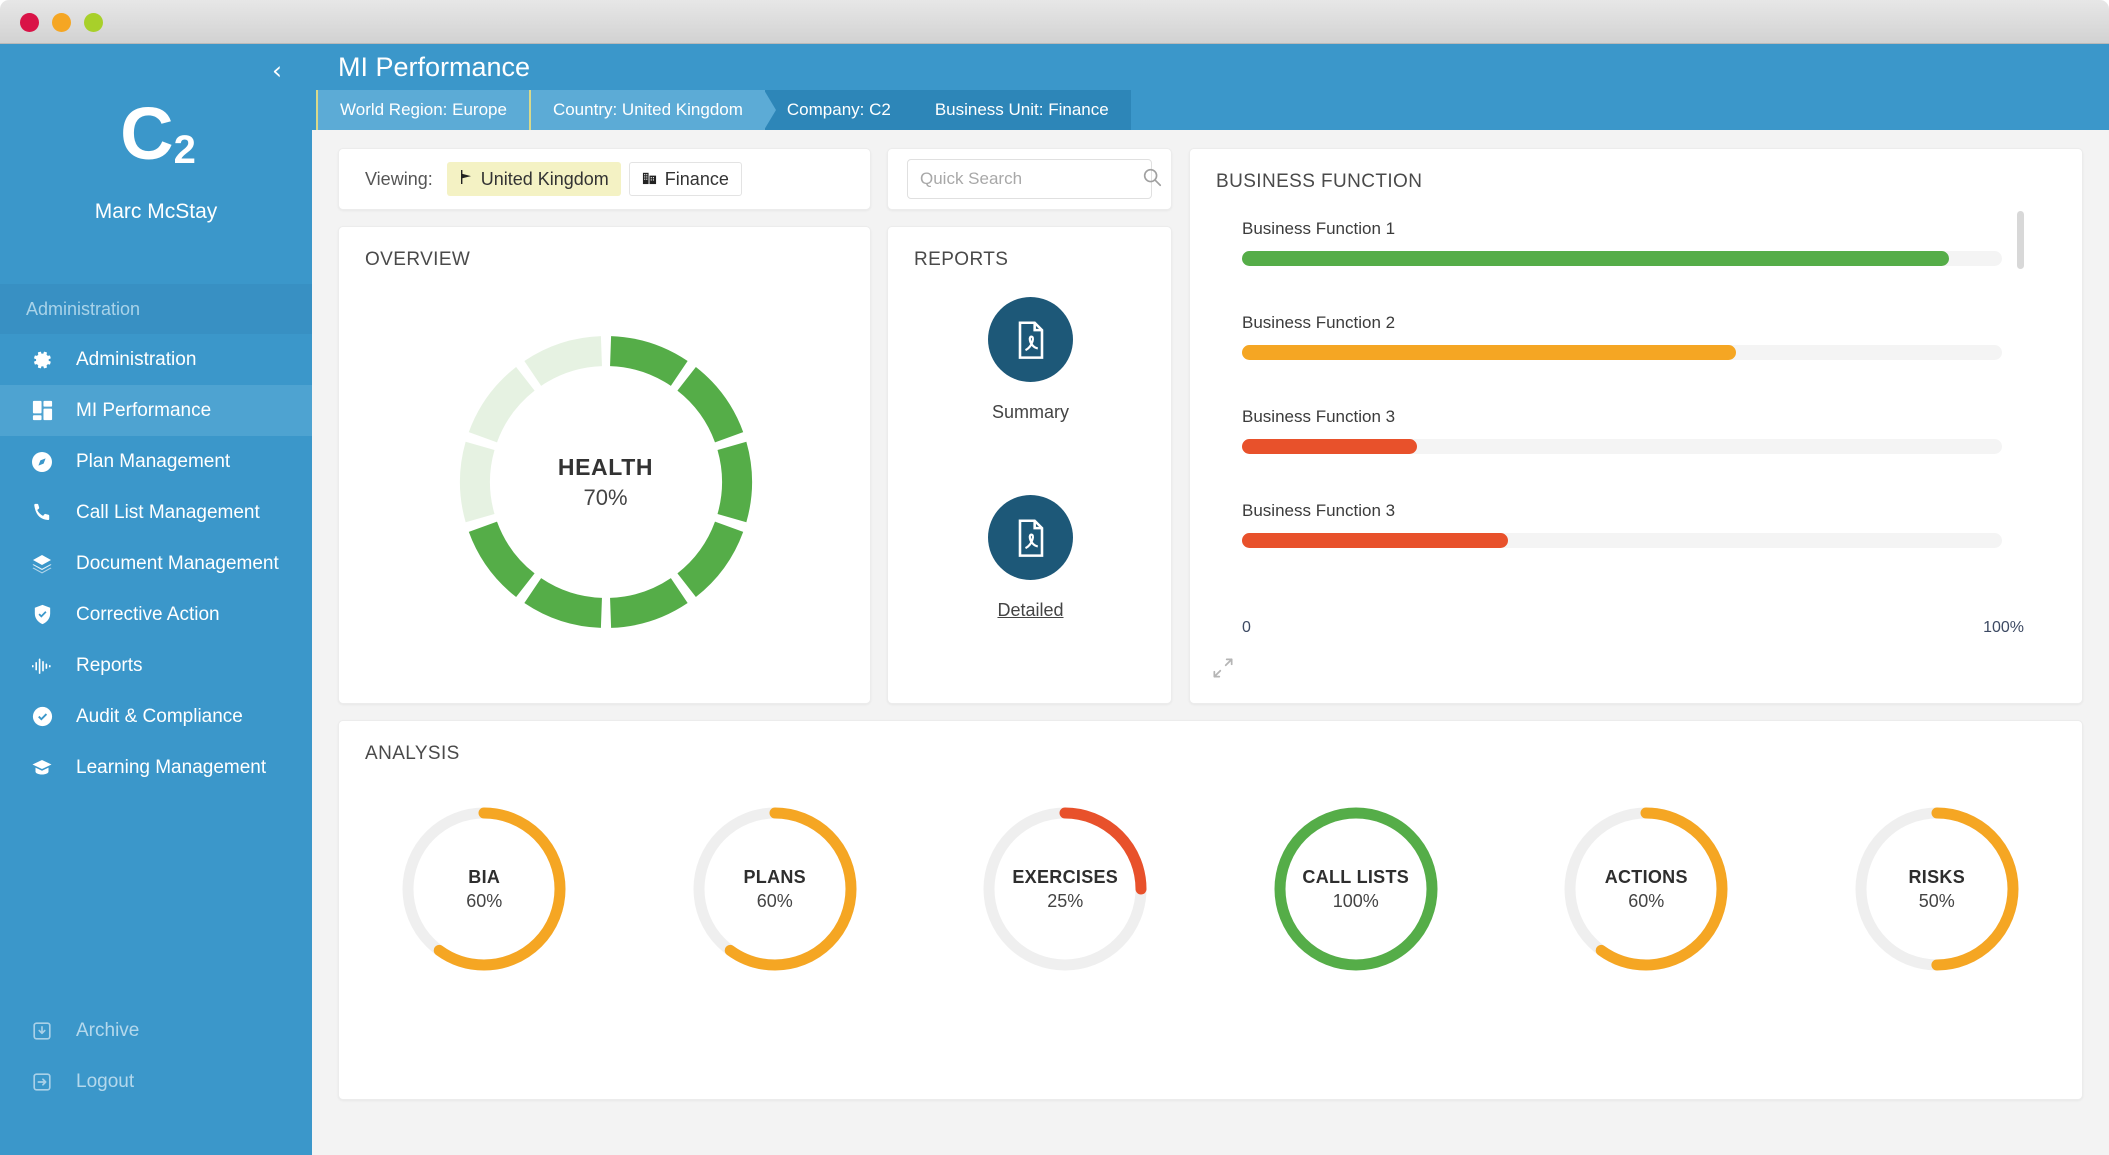  Describe the element at coordinates (277, 71) in the screenshot. I see `chevron-left-icon: ‹` at that location.